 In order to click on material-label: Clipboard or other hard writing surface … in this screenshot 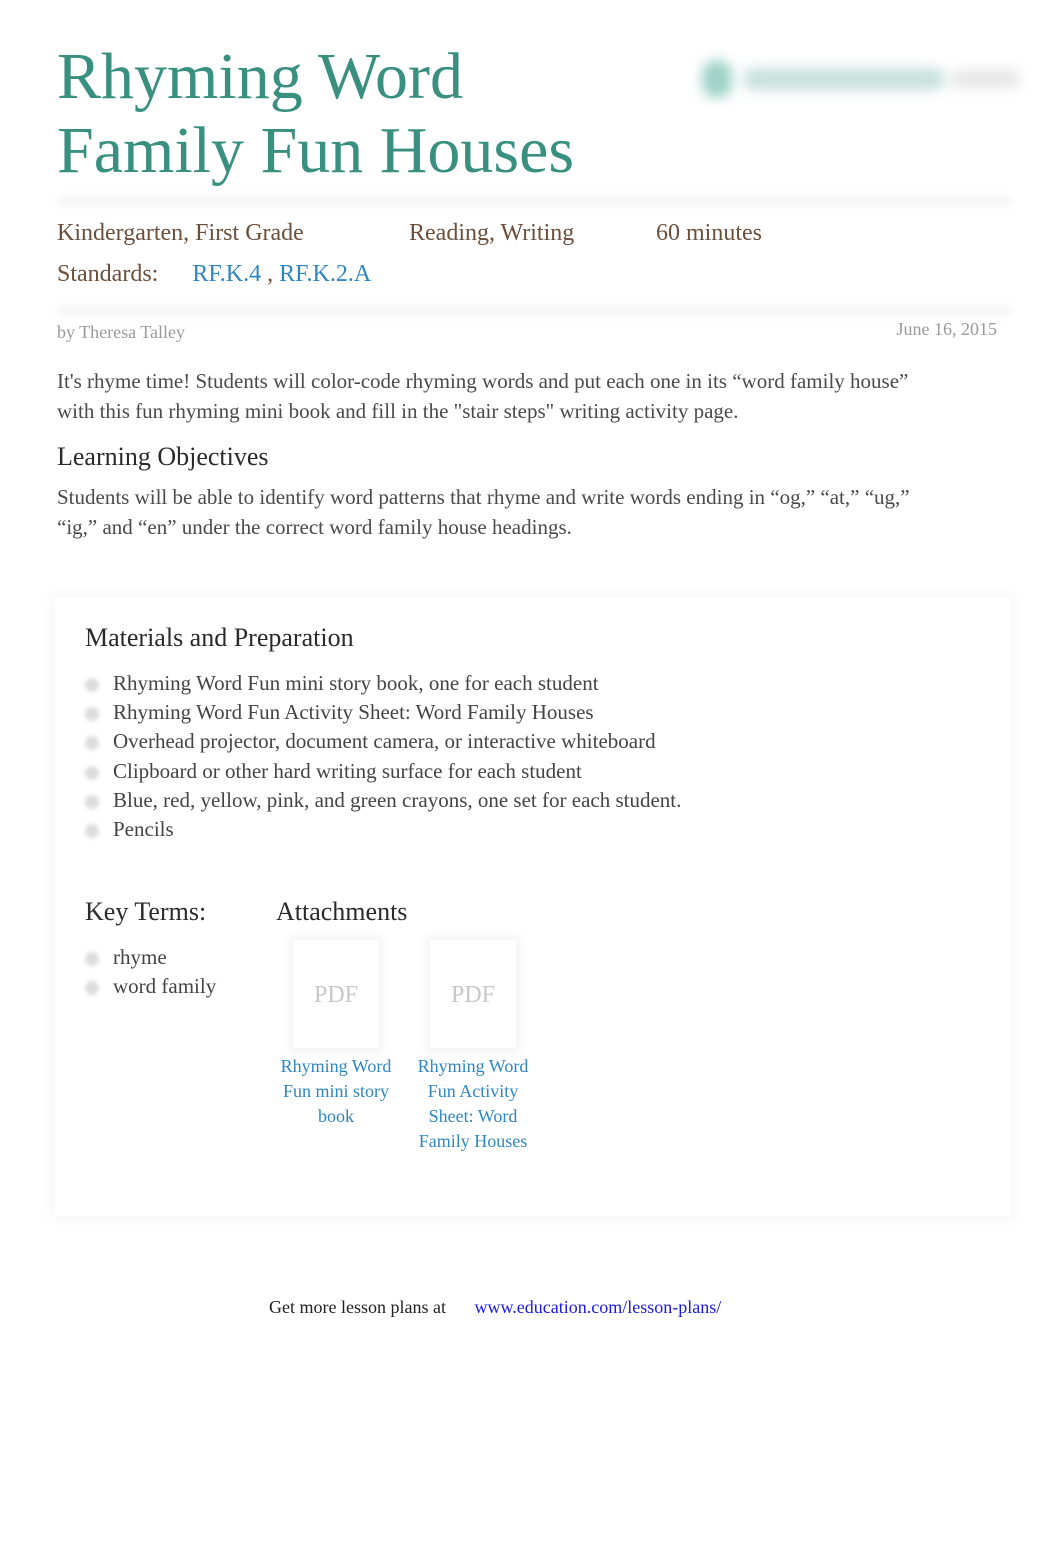, I will do `click(347, 770)`.